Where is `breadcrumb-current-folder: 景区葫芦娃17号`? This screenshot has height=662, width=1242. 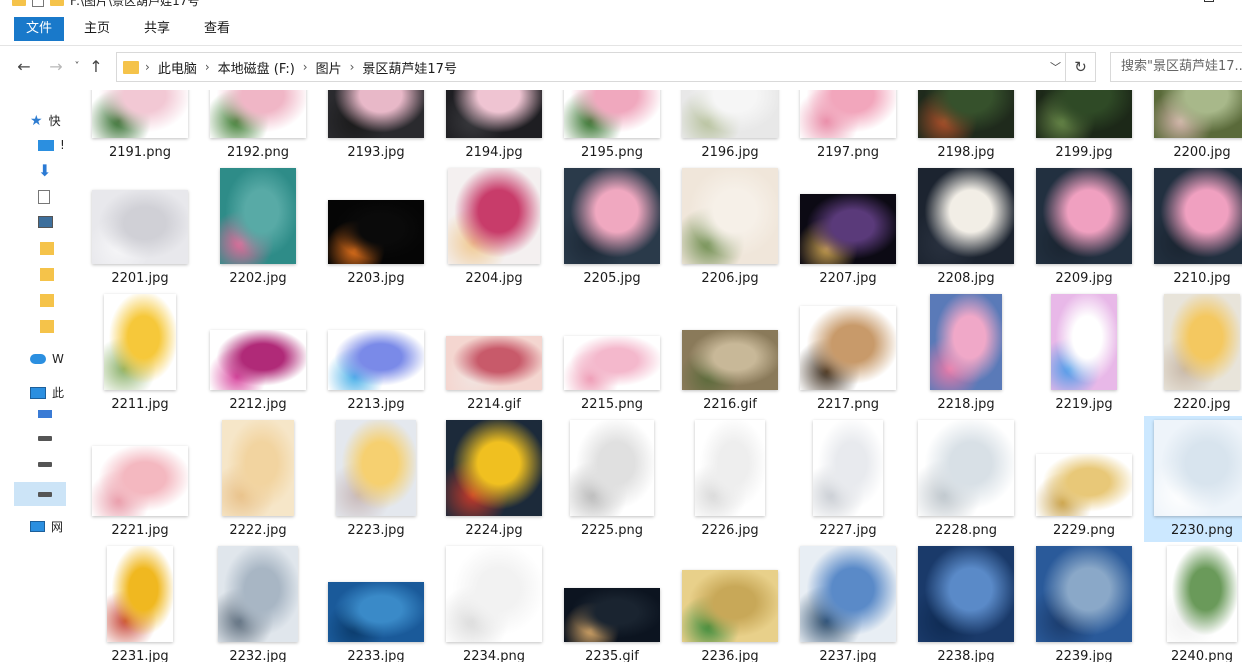 breadcrumb-current-folder: 景区葫芦娃17号 is located at coordinates (409, 67).